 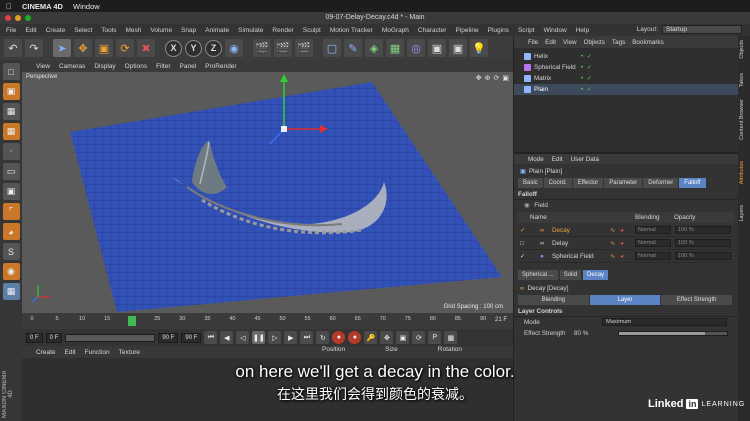 What do you see at coordinates (227, 337) in the screenshot?
I see `prev-key-icon: ◀` at bounding box center [227, 337].